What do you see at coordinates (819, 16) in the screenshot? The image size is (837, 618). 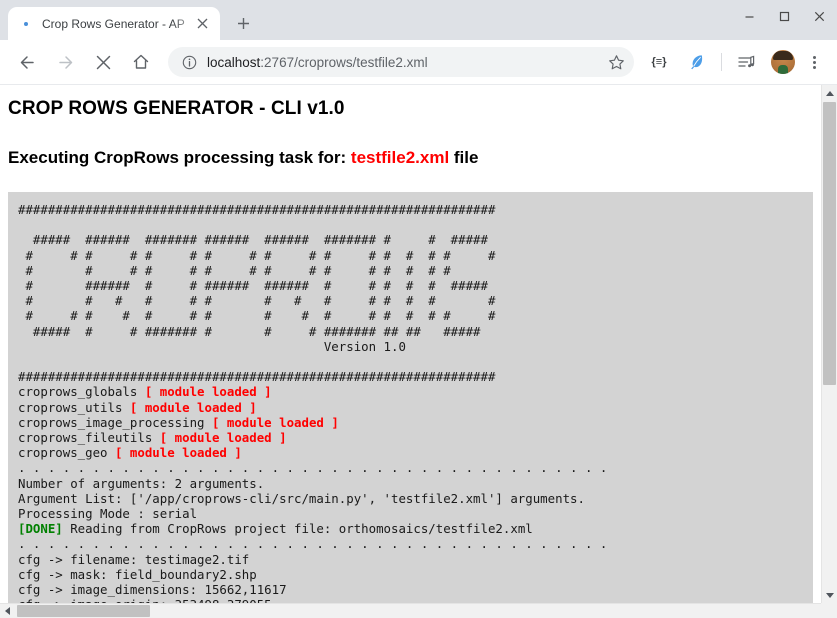 I see `window-close-button` at bounding box center [819, 16].